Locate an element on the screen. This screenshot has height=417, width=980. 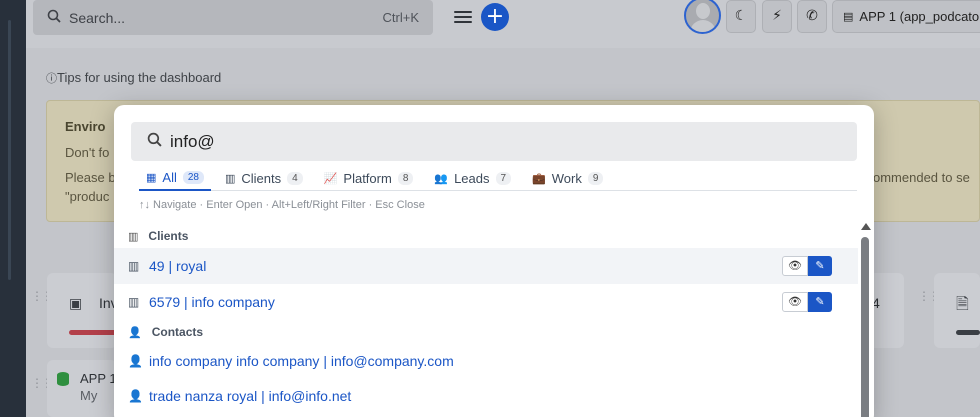
briefcase-icon: 💼 is located at coordinates (539, 178).